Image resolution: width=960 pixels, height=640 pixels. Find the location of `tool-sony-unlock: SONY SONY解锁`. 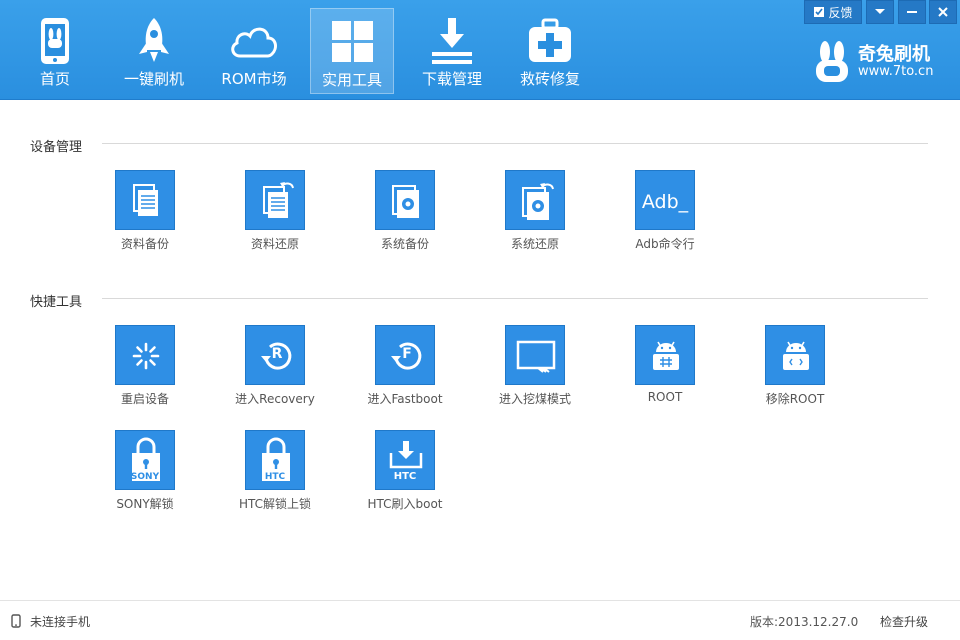

tool-sony-unlock: SONY SONY解锁 is located at coordinates (145, 475).